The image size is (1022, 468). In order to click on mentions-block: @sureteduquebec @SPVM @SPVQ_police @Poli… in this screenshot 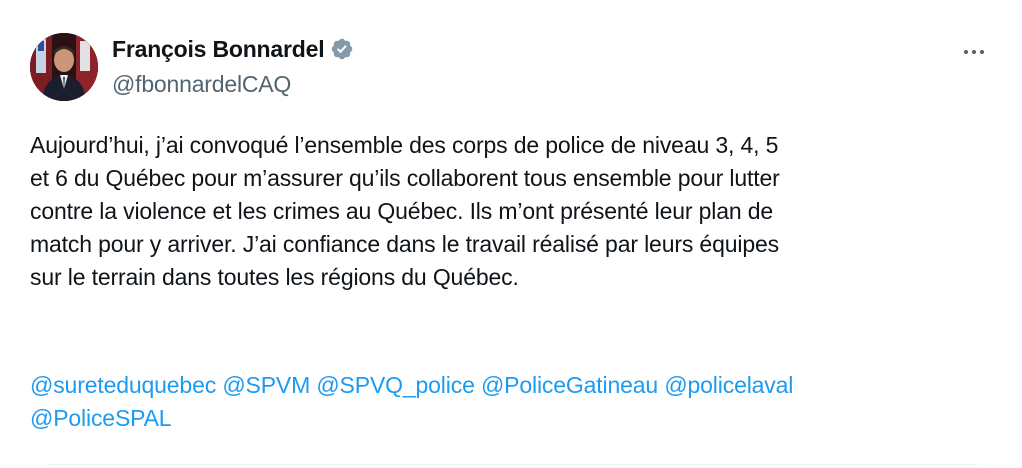, I will do `click(512, 402)`.